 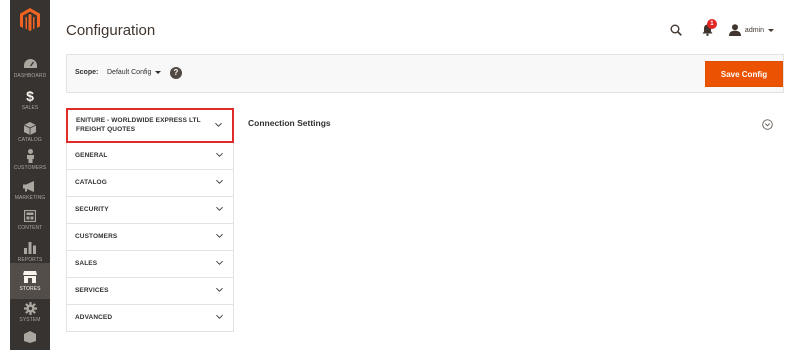 What do you see at coordinates (30, 76) in the screenshot?
I see `nav-label-dashboard: DASHBOARD` at bounding box center [30, 76].